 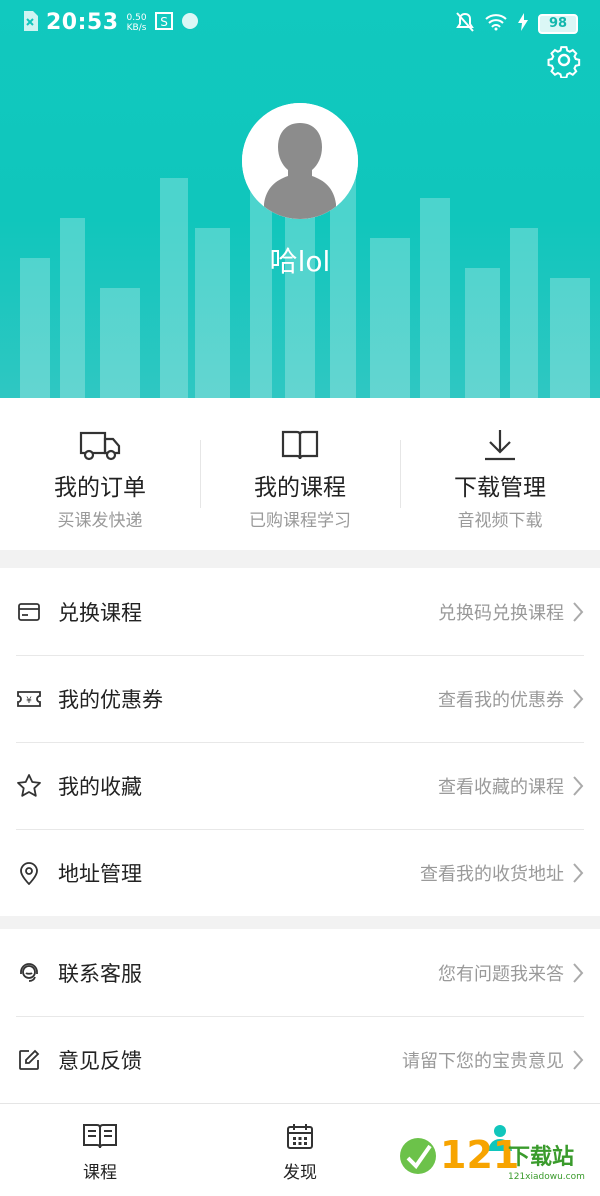 What do you see at coordinates (29, 873) in the screenshot?
I see `location-icon` at bounding box center [29, 873].